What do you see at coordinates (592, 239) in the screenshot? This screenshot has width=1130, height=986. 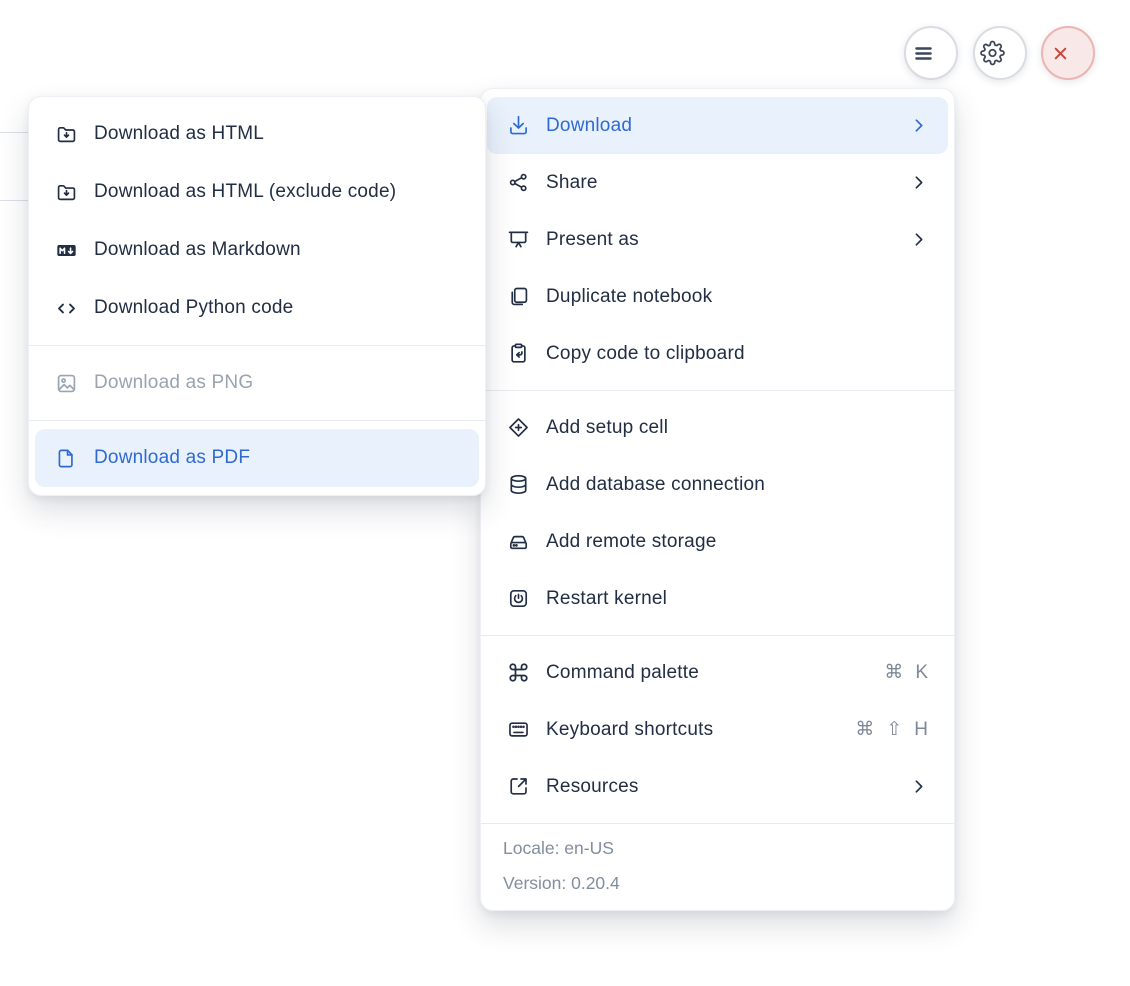 I see `menu-item-label: Present as` at bounding box center [592, 239].